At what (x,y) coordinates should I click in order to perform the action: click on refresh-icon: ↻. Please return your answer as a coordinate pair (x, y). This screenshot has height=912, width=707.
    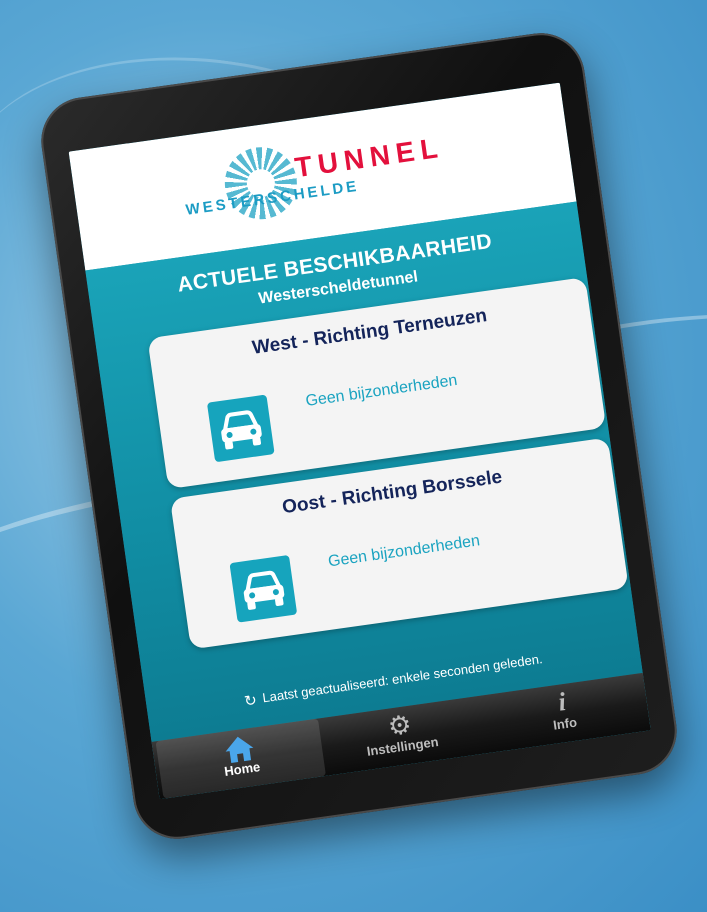
    Looking at the image, I should click on (250, 701).